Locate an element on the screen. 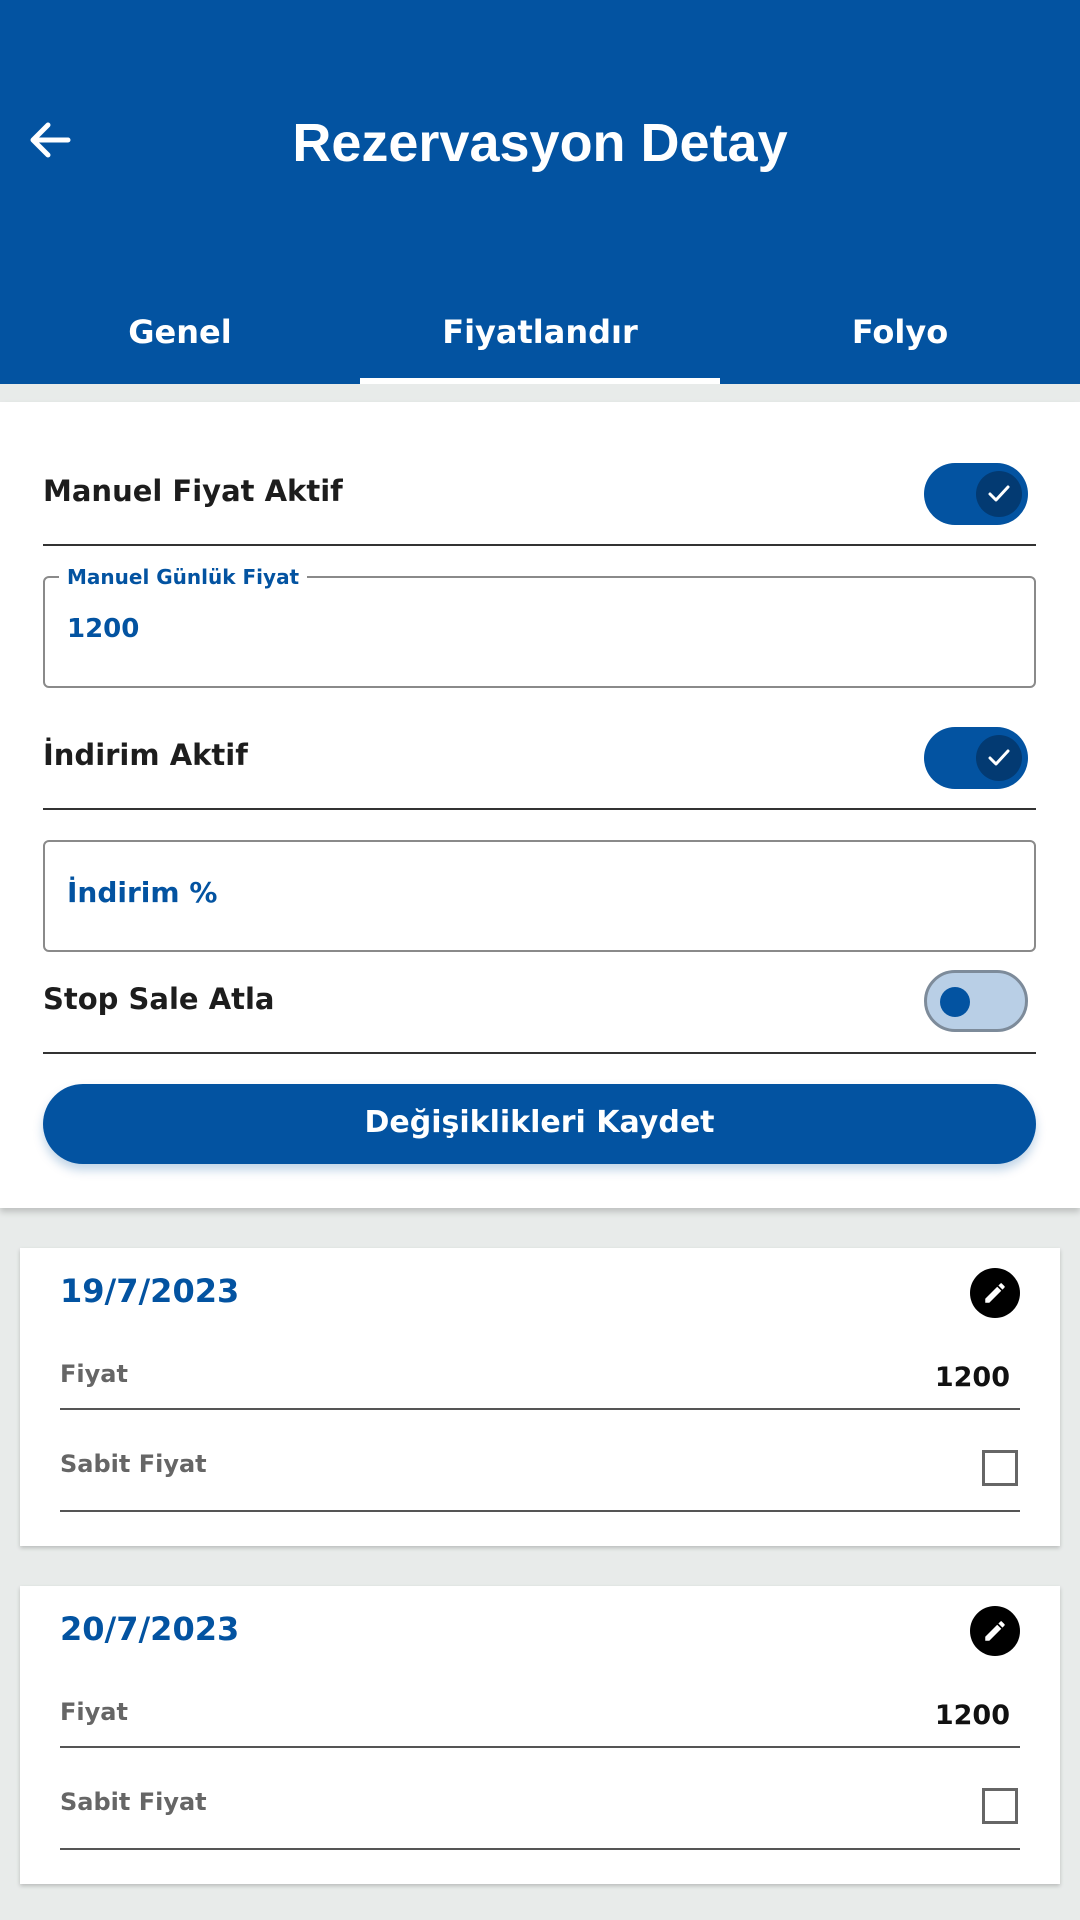  stop-sale-toggle is located at coordinates (976, 1001).